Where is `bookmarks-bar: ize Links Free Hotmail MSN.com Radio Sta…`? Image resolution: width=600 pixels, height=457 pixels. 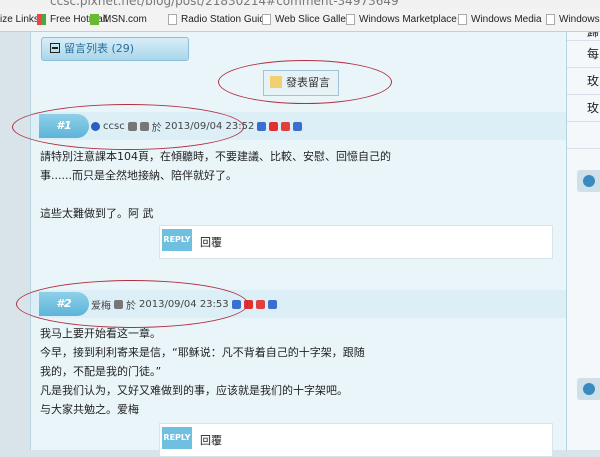 bookmarks-bar: ize Links Free Hotmail MSN.com Radio Sta… is located at coordinates (300, 20).